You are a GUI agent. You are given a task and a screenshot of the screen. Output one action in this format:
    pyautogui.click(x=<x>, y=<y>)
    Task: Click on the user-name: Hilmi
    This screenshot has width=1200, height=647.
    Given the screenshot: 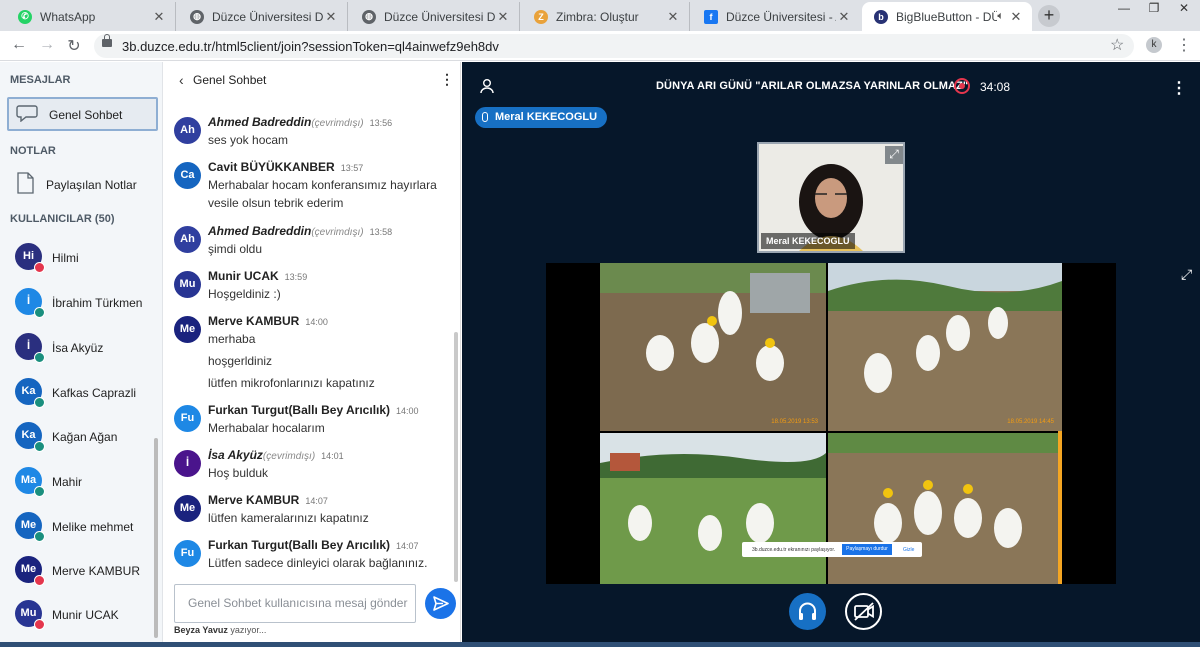 What is the action you would take?
    pyautogui.click(x=65, y=258)
    